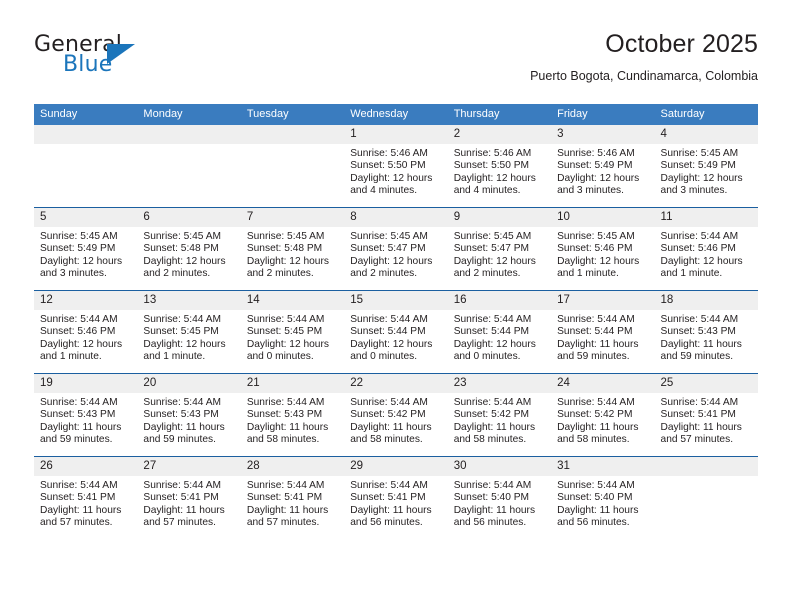 The width and height of the screenshot is (792, 612). Describe the element at coordinates (596, 153) in the screenshot. I see `sunrise-text: Sunrise: 5:46 AM` at that location.